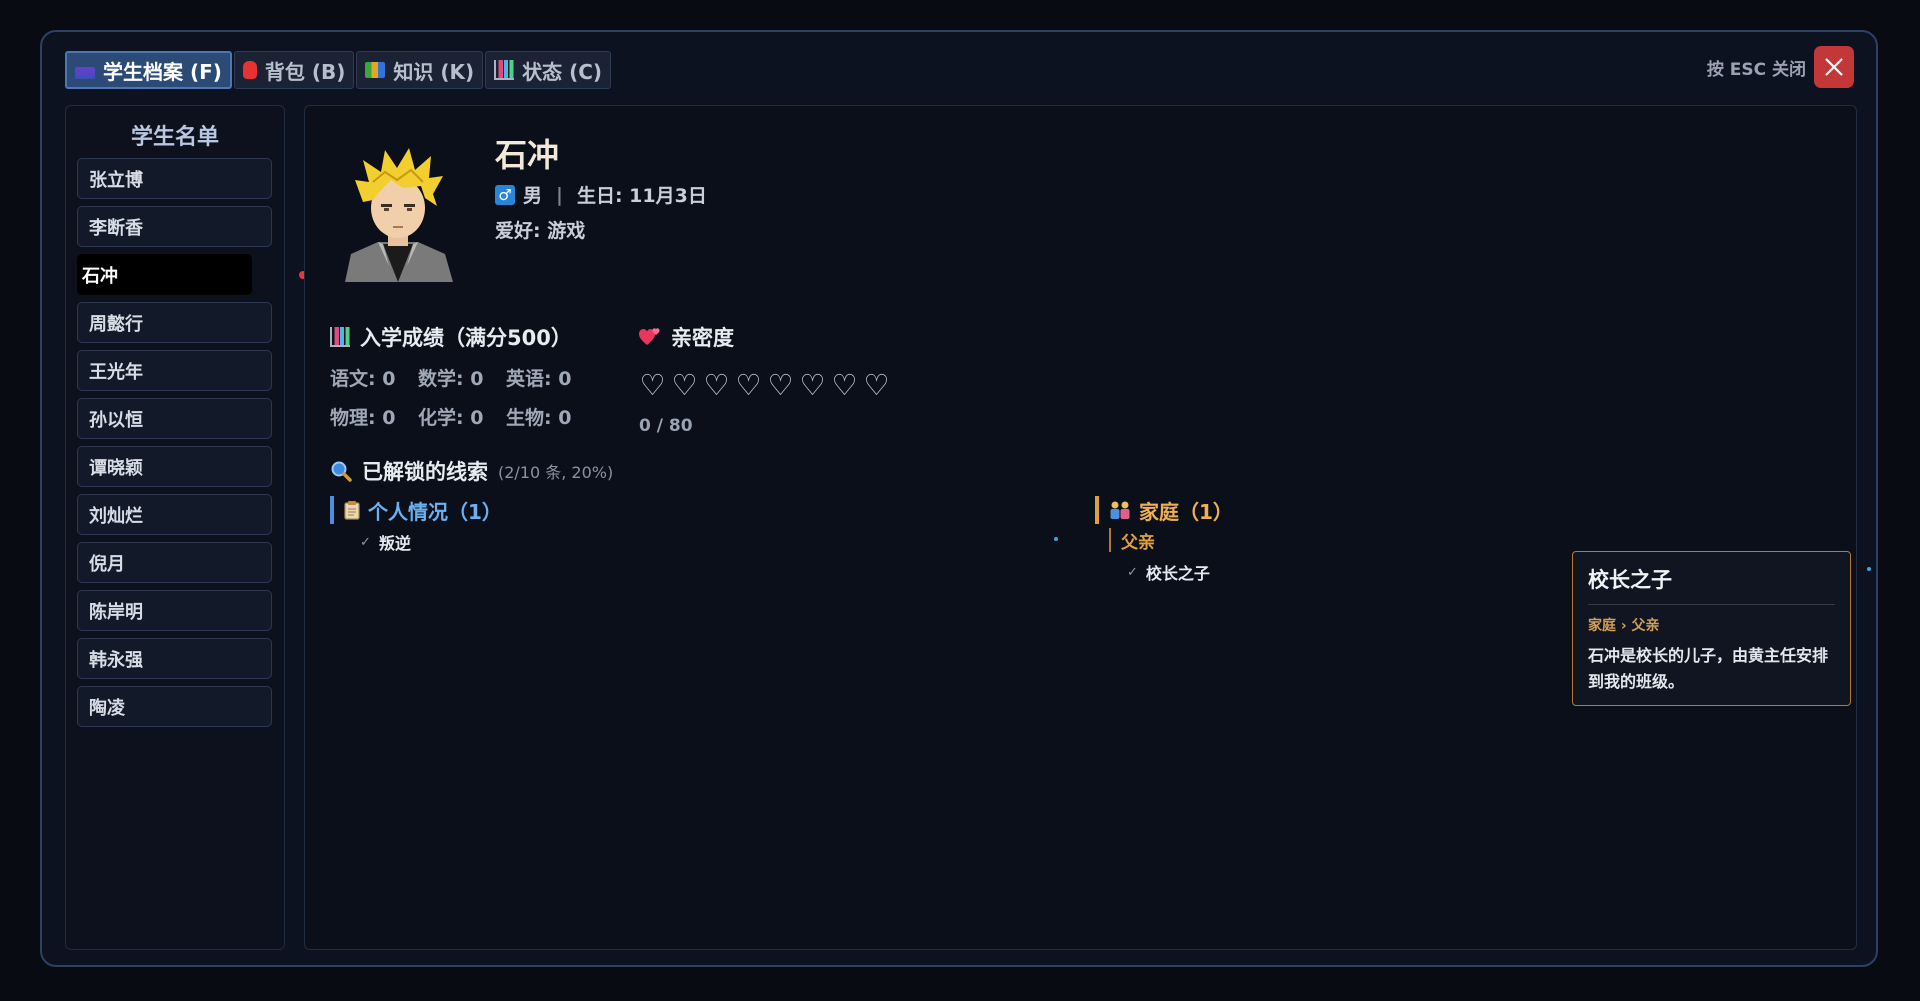 The width and height of the screenshot is (1920, 1001). I want to click on score-item: 英语: 0, so click(539, 379).